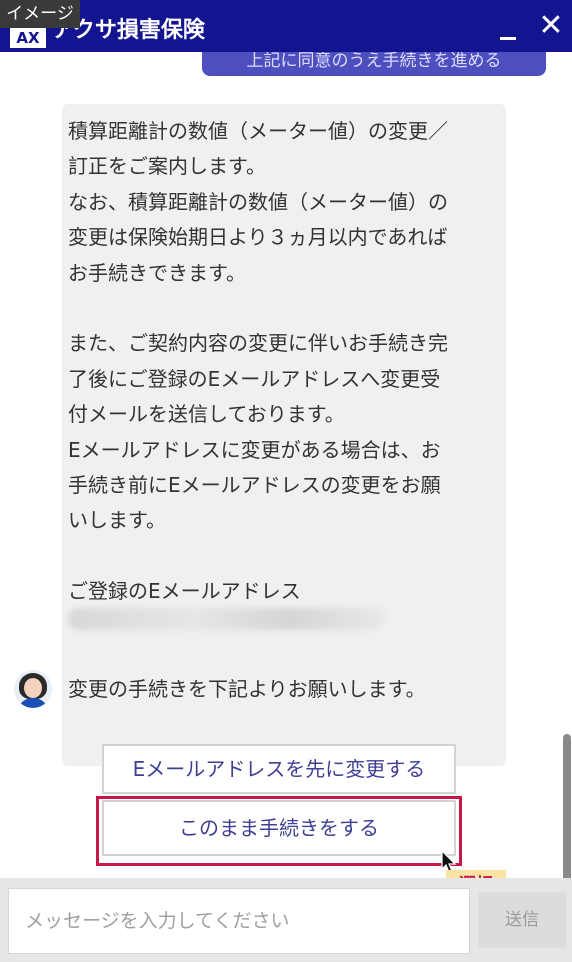 The height and width of the screenshot is (962, 572). Describe the element at coordinates (551, 26) in the screenshot. I see `close-icon: ✕` at that location.